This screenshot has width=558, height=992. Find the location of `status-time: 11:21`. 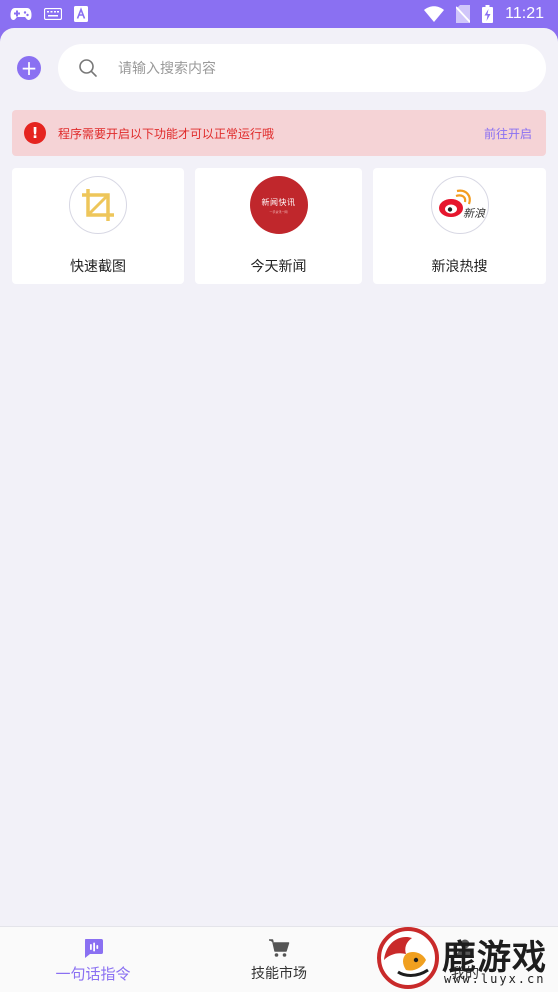

status-time: 11:21 is located at coordinates (524, 13).